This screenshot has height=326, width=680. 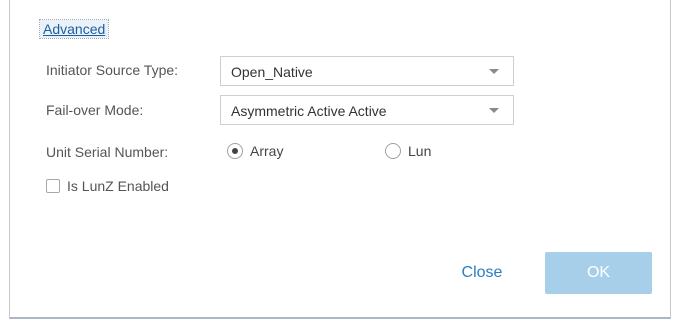 I want to click on failover-mode-label: Fail-over Mode:, so click(x=95, y=110).